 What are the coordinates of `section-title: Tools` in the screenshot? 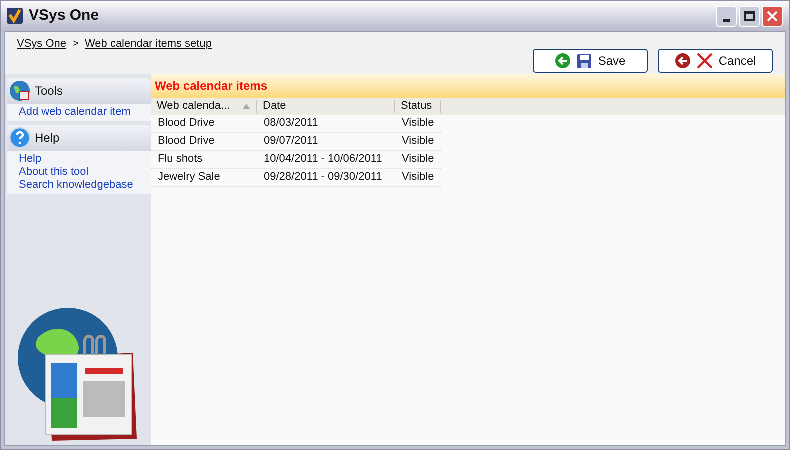 It's located at (49, 91).